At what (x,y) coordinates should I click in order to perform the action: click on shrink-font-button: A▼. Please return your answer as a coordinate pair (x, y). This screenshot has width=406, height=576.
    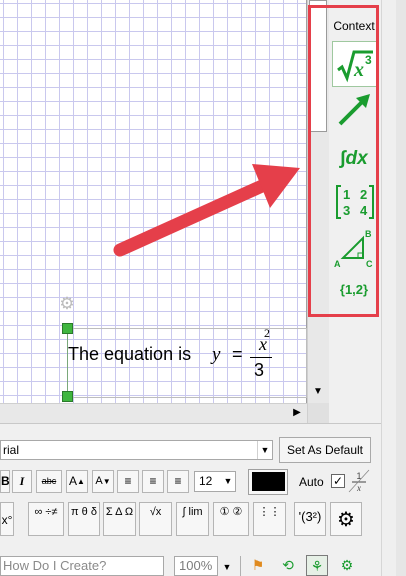
    Looking at the image, I should click on (103, 481).